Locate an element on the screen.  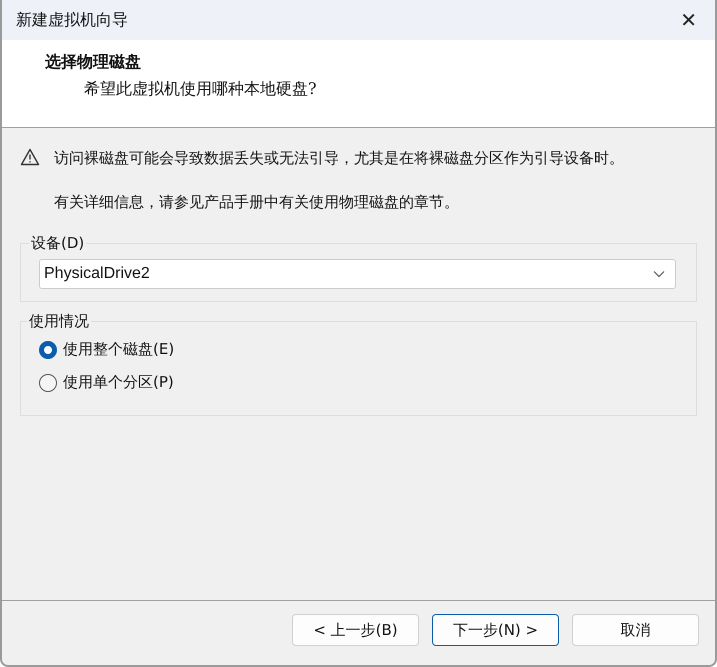
radio-label: 使用单个分区(P) is located at coordinates (118, 382).